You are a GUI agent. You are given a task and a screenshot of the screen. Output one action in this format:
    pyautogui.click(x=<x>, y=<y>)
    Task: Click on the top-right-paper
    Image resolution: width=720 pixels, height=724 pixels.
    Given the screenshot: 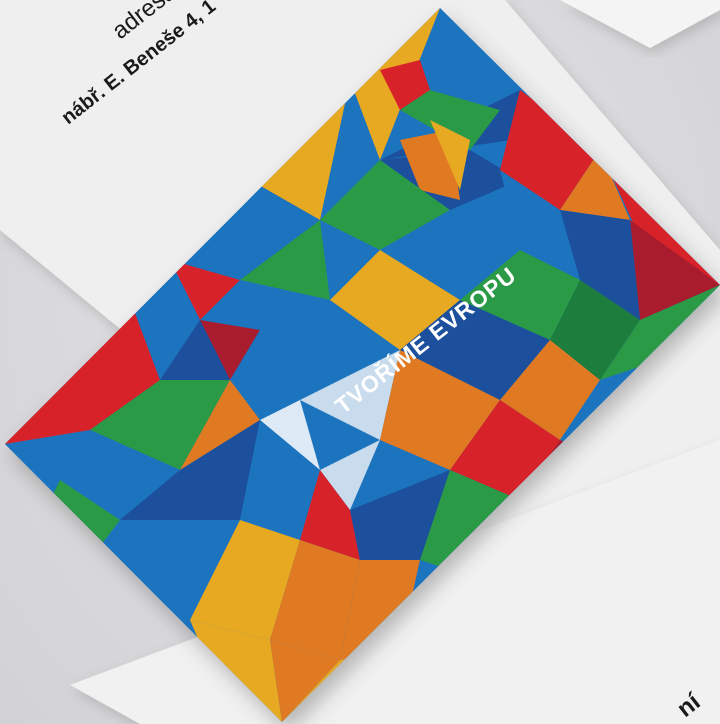 What is the action you would take?
    pyautogui.click(x=640, y=24)
    